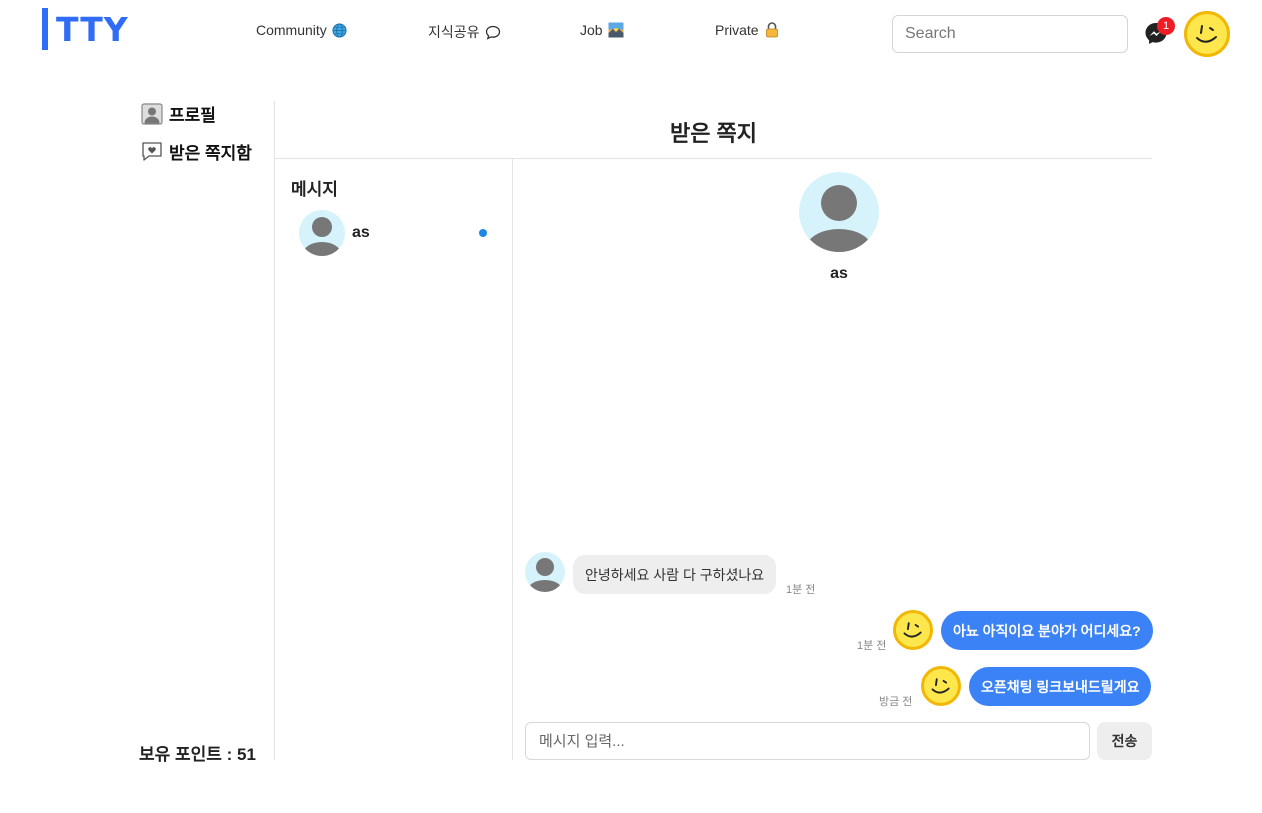  What do you see at coordinates (616, 30) in the screenshot?
I see `sunrise-icon` at bounding box center [616, 30].